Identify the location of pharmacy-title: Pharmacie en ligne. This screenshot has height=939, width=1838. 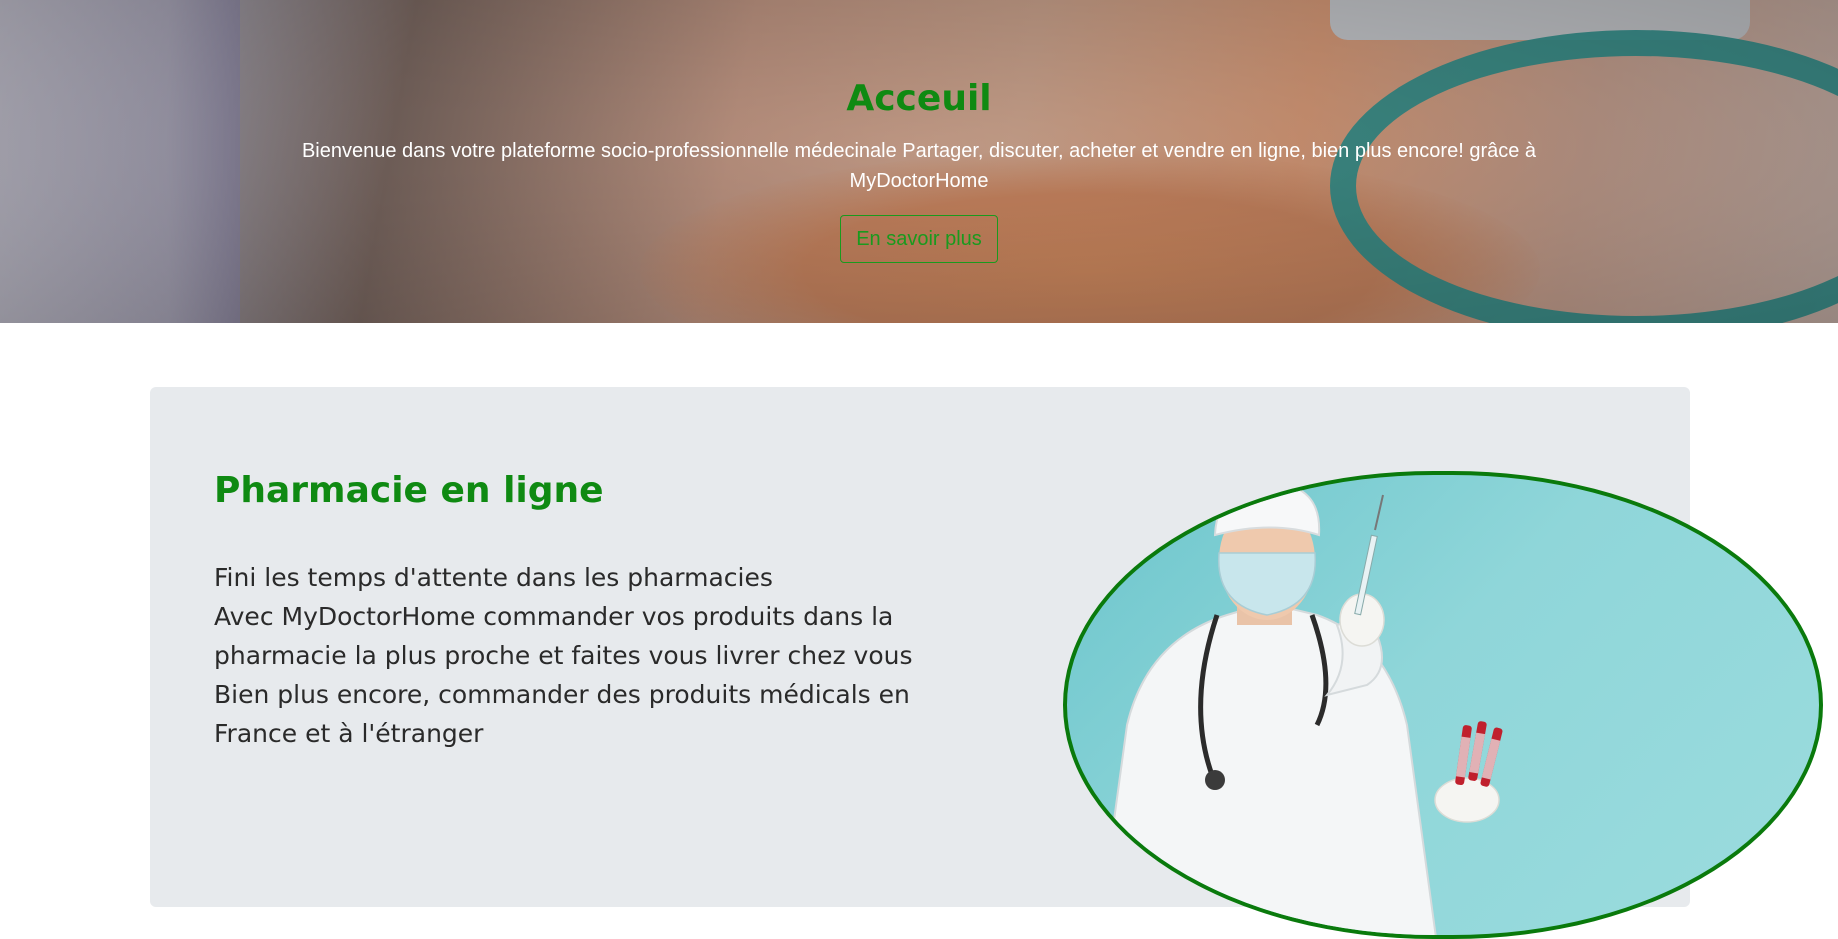
(409, 490).